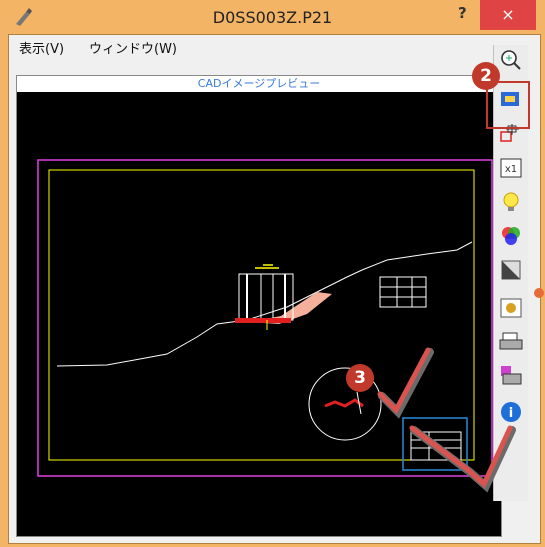 This screenshot has height=547, width=545. I want to click on color-icon, so click(511, 236).